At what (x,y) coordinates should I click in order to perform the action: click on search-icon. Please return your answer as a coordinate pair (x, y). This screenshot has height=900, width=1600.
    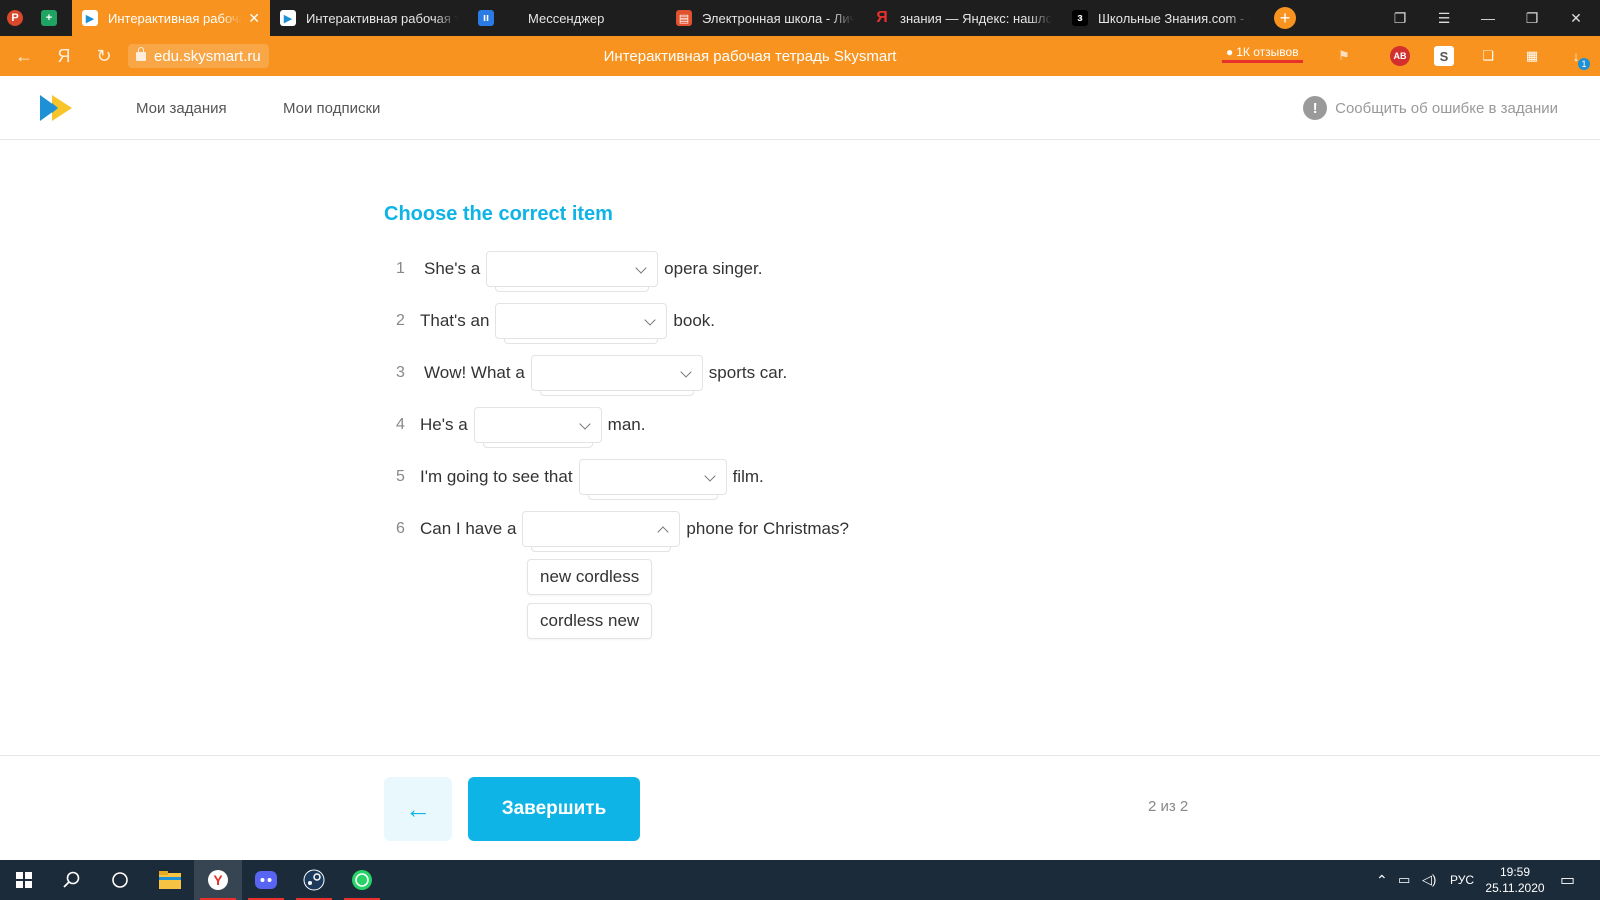
    Looking at the image, I should click on (72, 880).